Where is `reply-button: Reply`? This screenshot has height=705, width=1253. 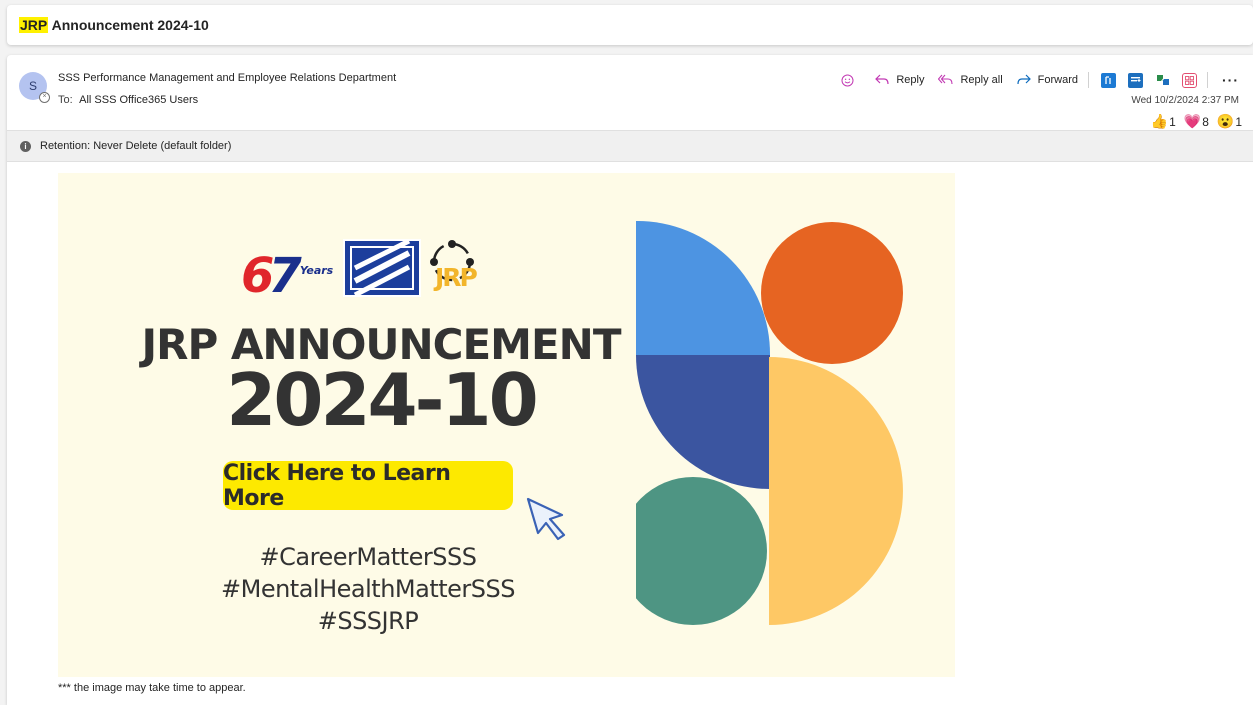 reply-button: Reply is located at coordinates (899, 80).